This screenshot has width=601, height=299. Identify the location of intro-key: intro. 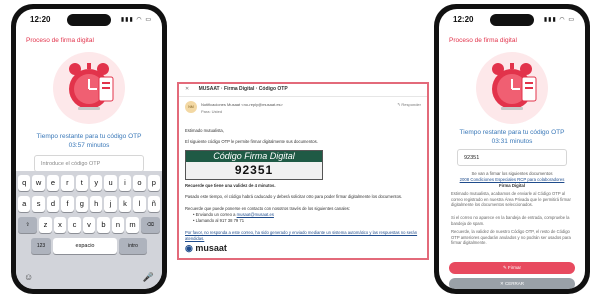
(133, 246).